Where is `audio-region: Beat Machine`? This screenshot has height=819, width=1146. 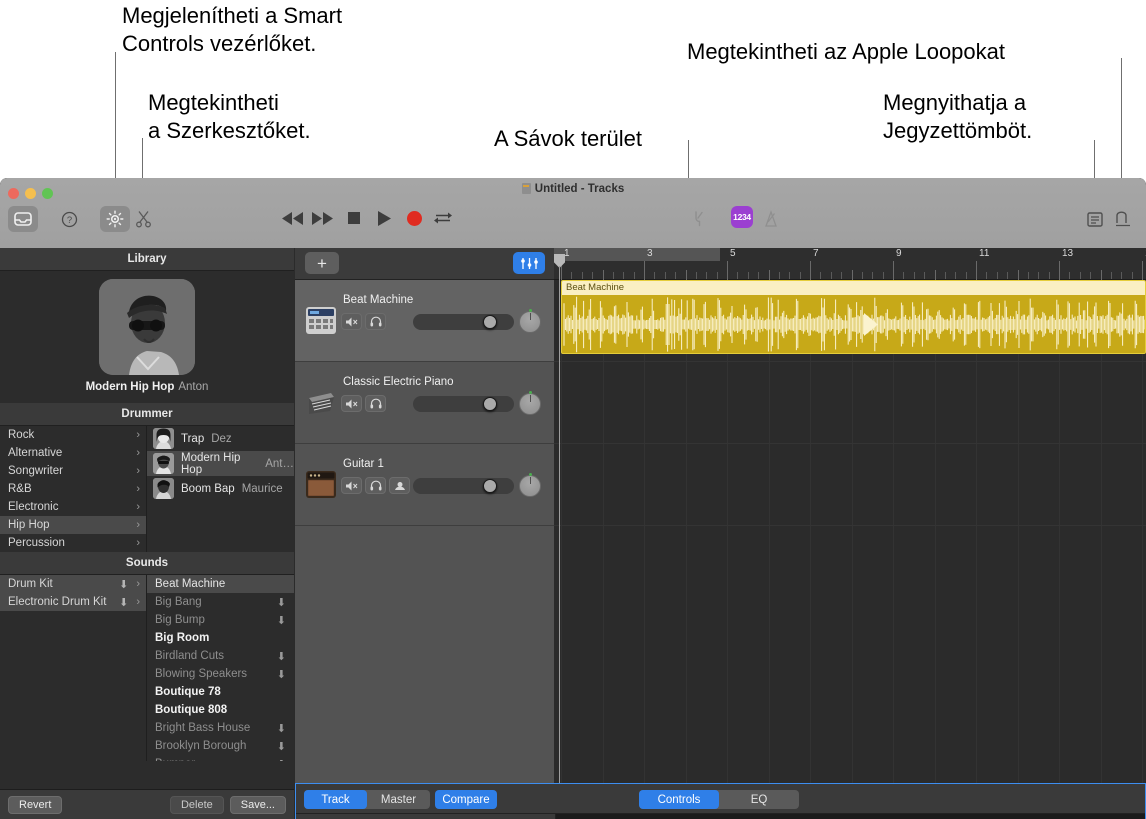 audio-region: Beat Machine is located at coordinates (853, 317).